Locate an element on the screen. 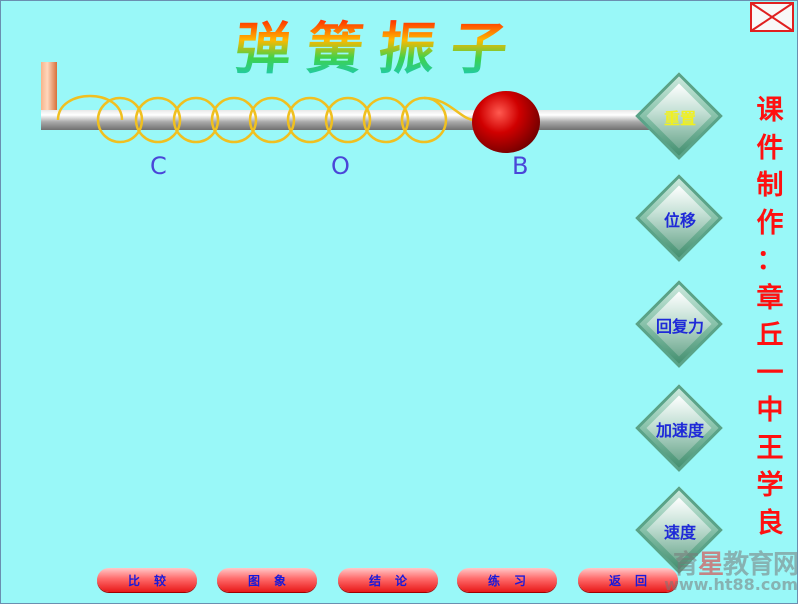 This screenshot has width=798, height=604. graph-button: 图象 is located at coordinates (267, 580).